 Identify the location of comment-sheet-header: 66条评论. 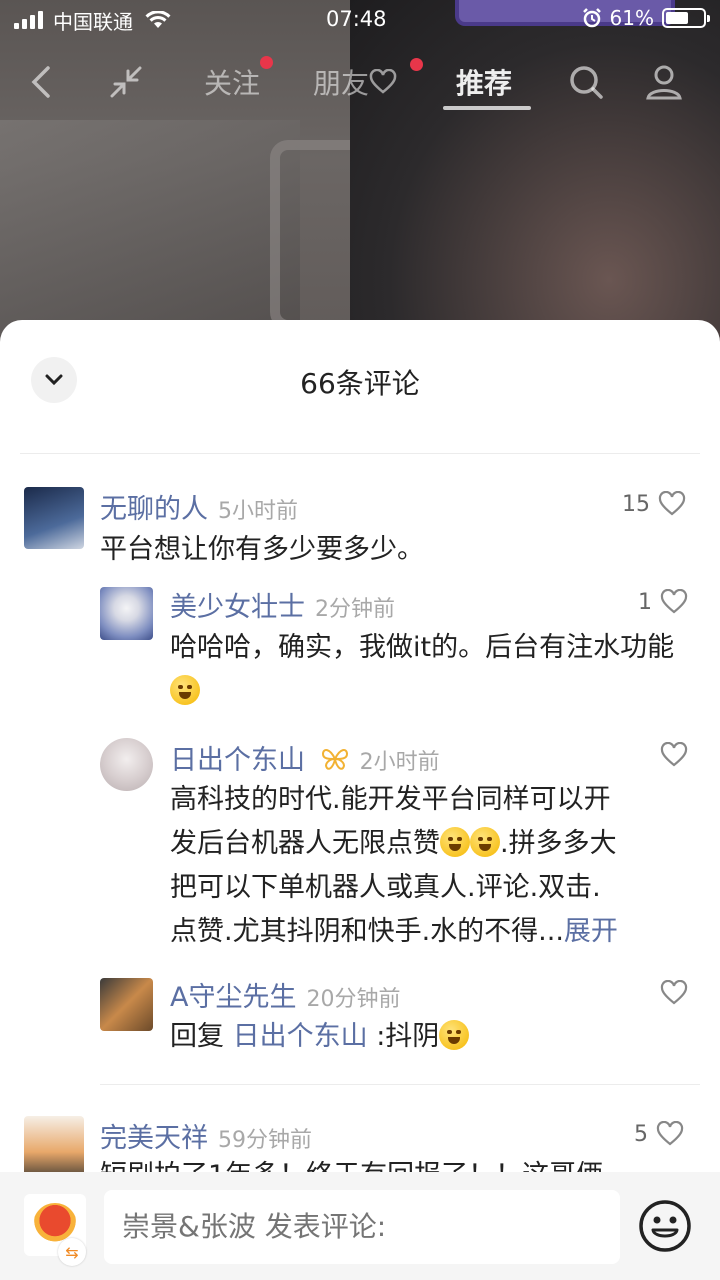
(360, 387).